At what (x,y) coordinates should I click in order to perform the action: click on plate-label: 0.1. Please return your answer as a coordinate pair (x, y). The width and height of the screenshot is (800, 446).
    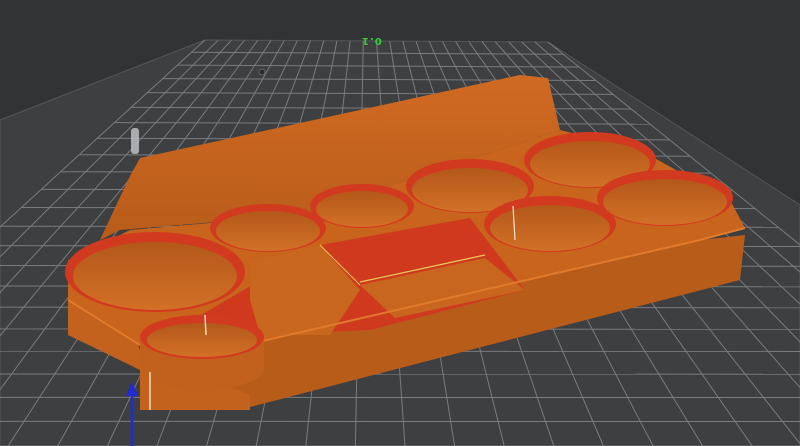
    Looking at the image, I should click on (371, 40).